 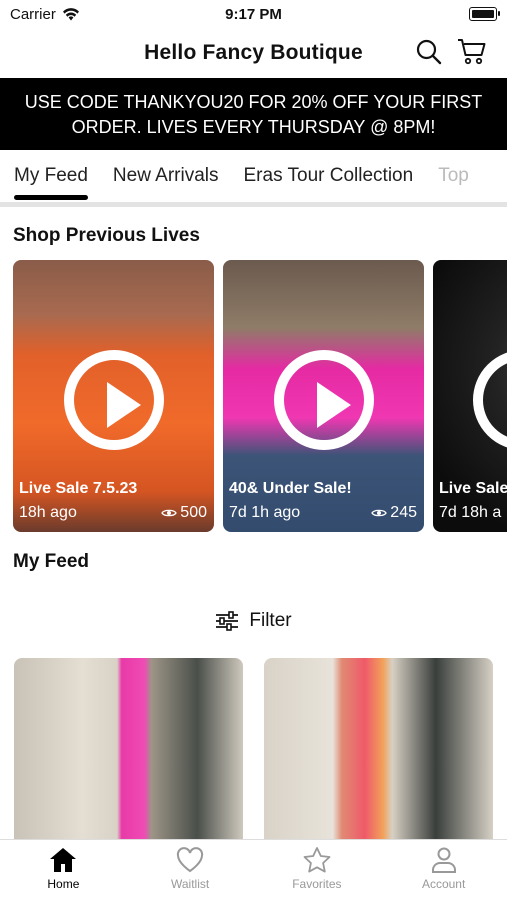 What do you see at coordinates (253, 14) in the screenshot?
I see `status-bar: Carrier 9:17 PM` at bounding box center [253, 14].